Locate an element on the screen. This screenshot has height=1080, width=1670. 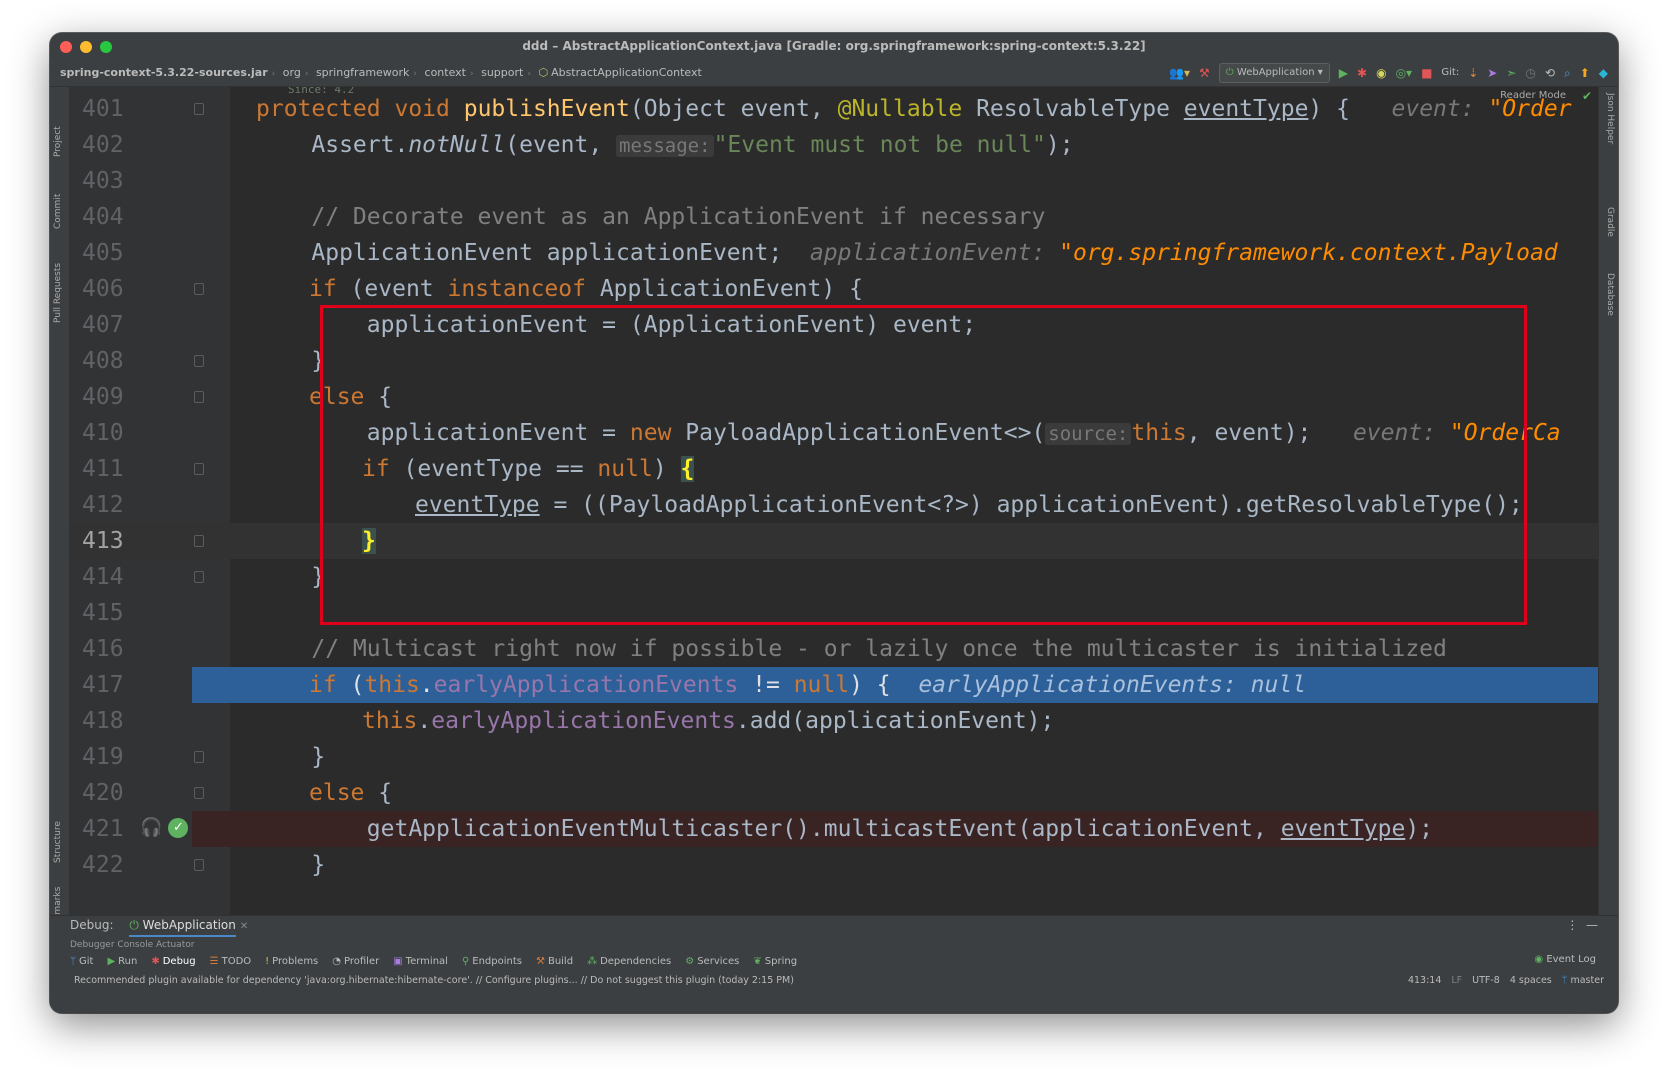
tool-services: ⚙ Services is located at coordinates (712, 961).